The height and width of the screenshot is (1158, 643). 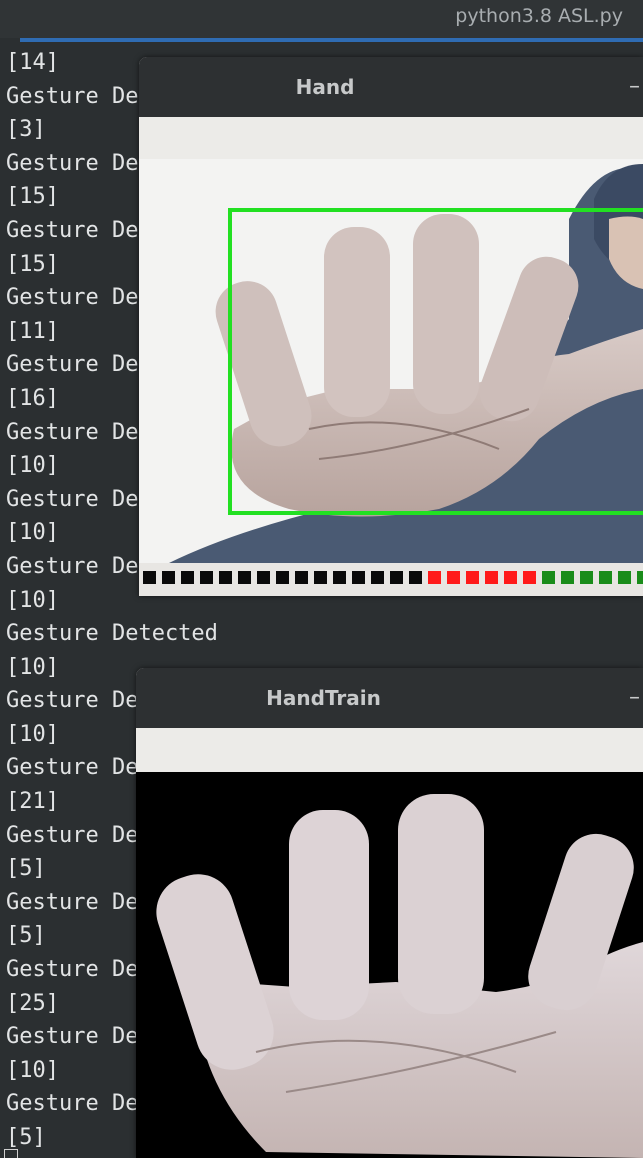 What do you see at coordinates (321, 19) in the screenshot?
I see `terminal-title-bar: python3.8 ASL.py` at bounding box center [321, 19].